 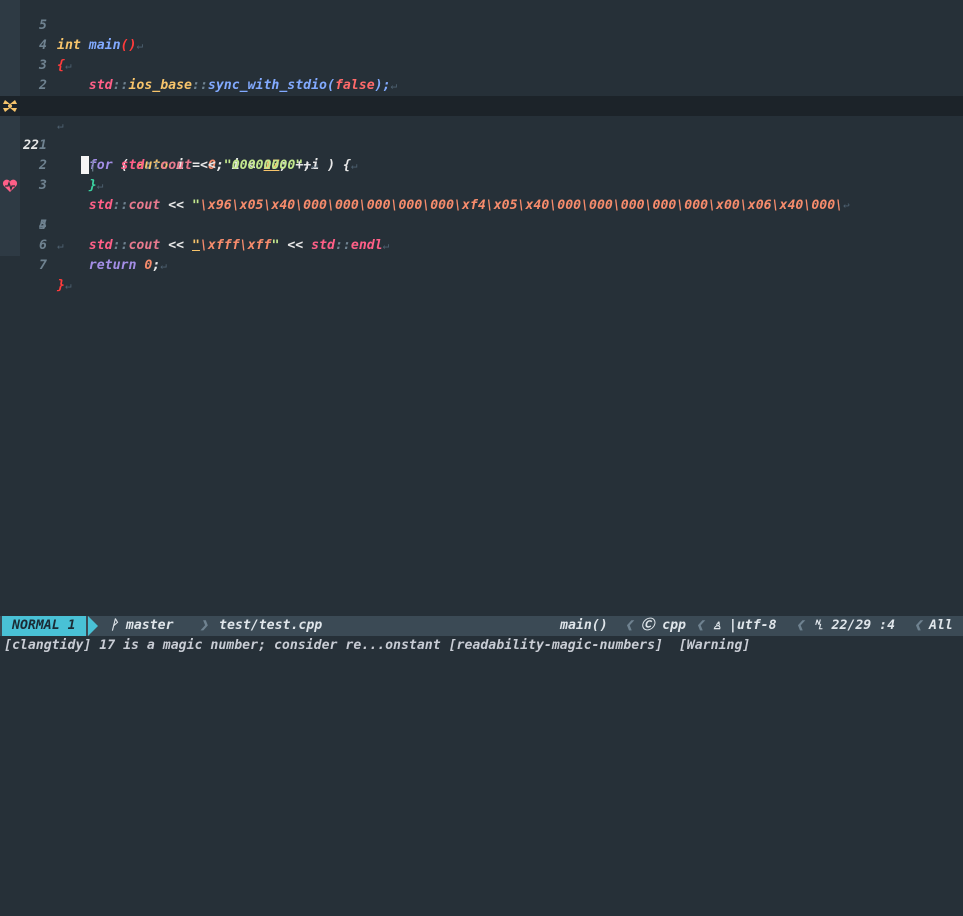 I want to click on code-text: }↵, so click(x=64, y=285).